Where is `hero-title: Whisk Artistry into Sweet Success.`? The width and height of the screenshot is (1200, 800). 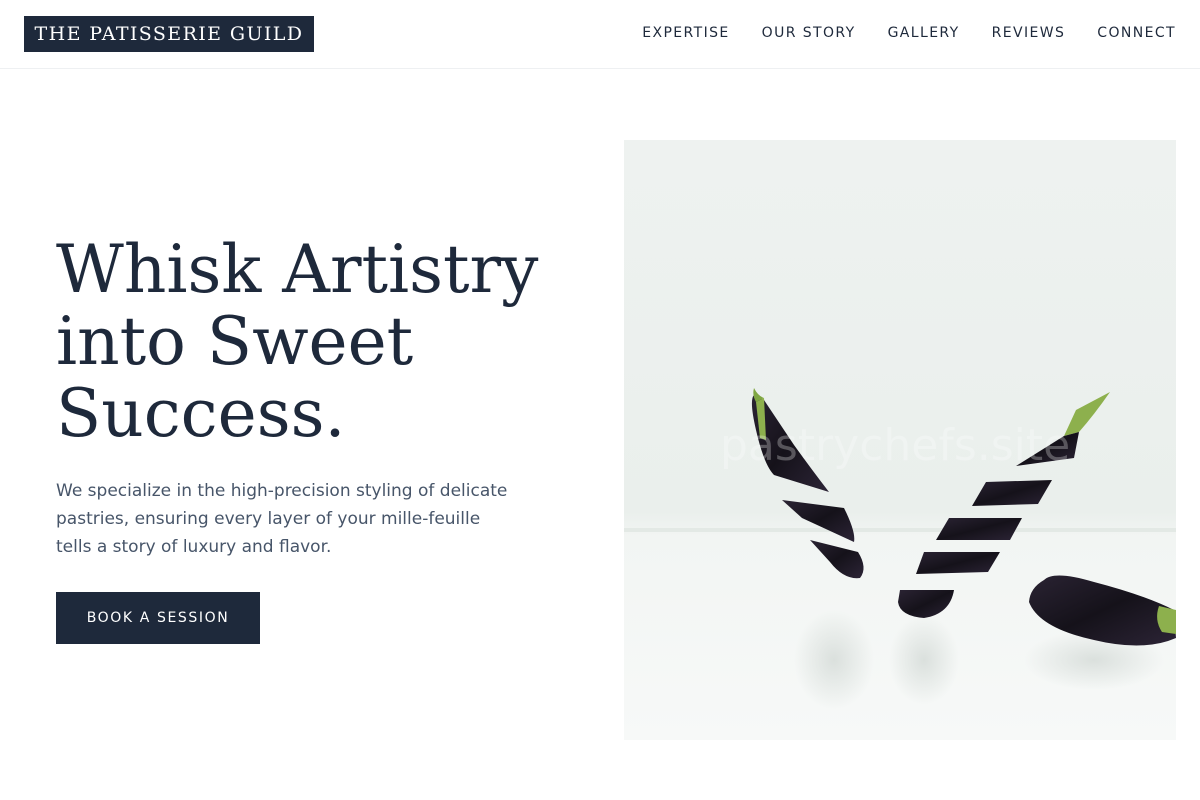
hero-title: Whisk Artistry into Sweet Success. is located at coordinates (316, 342).